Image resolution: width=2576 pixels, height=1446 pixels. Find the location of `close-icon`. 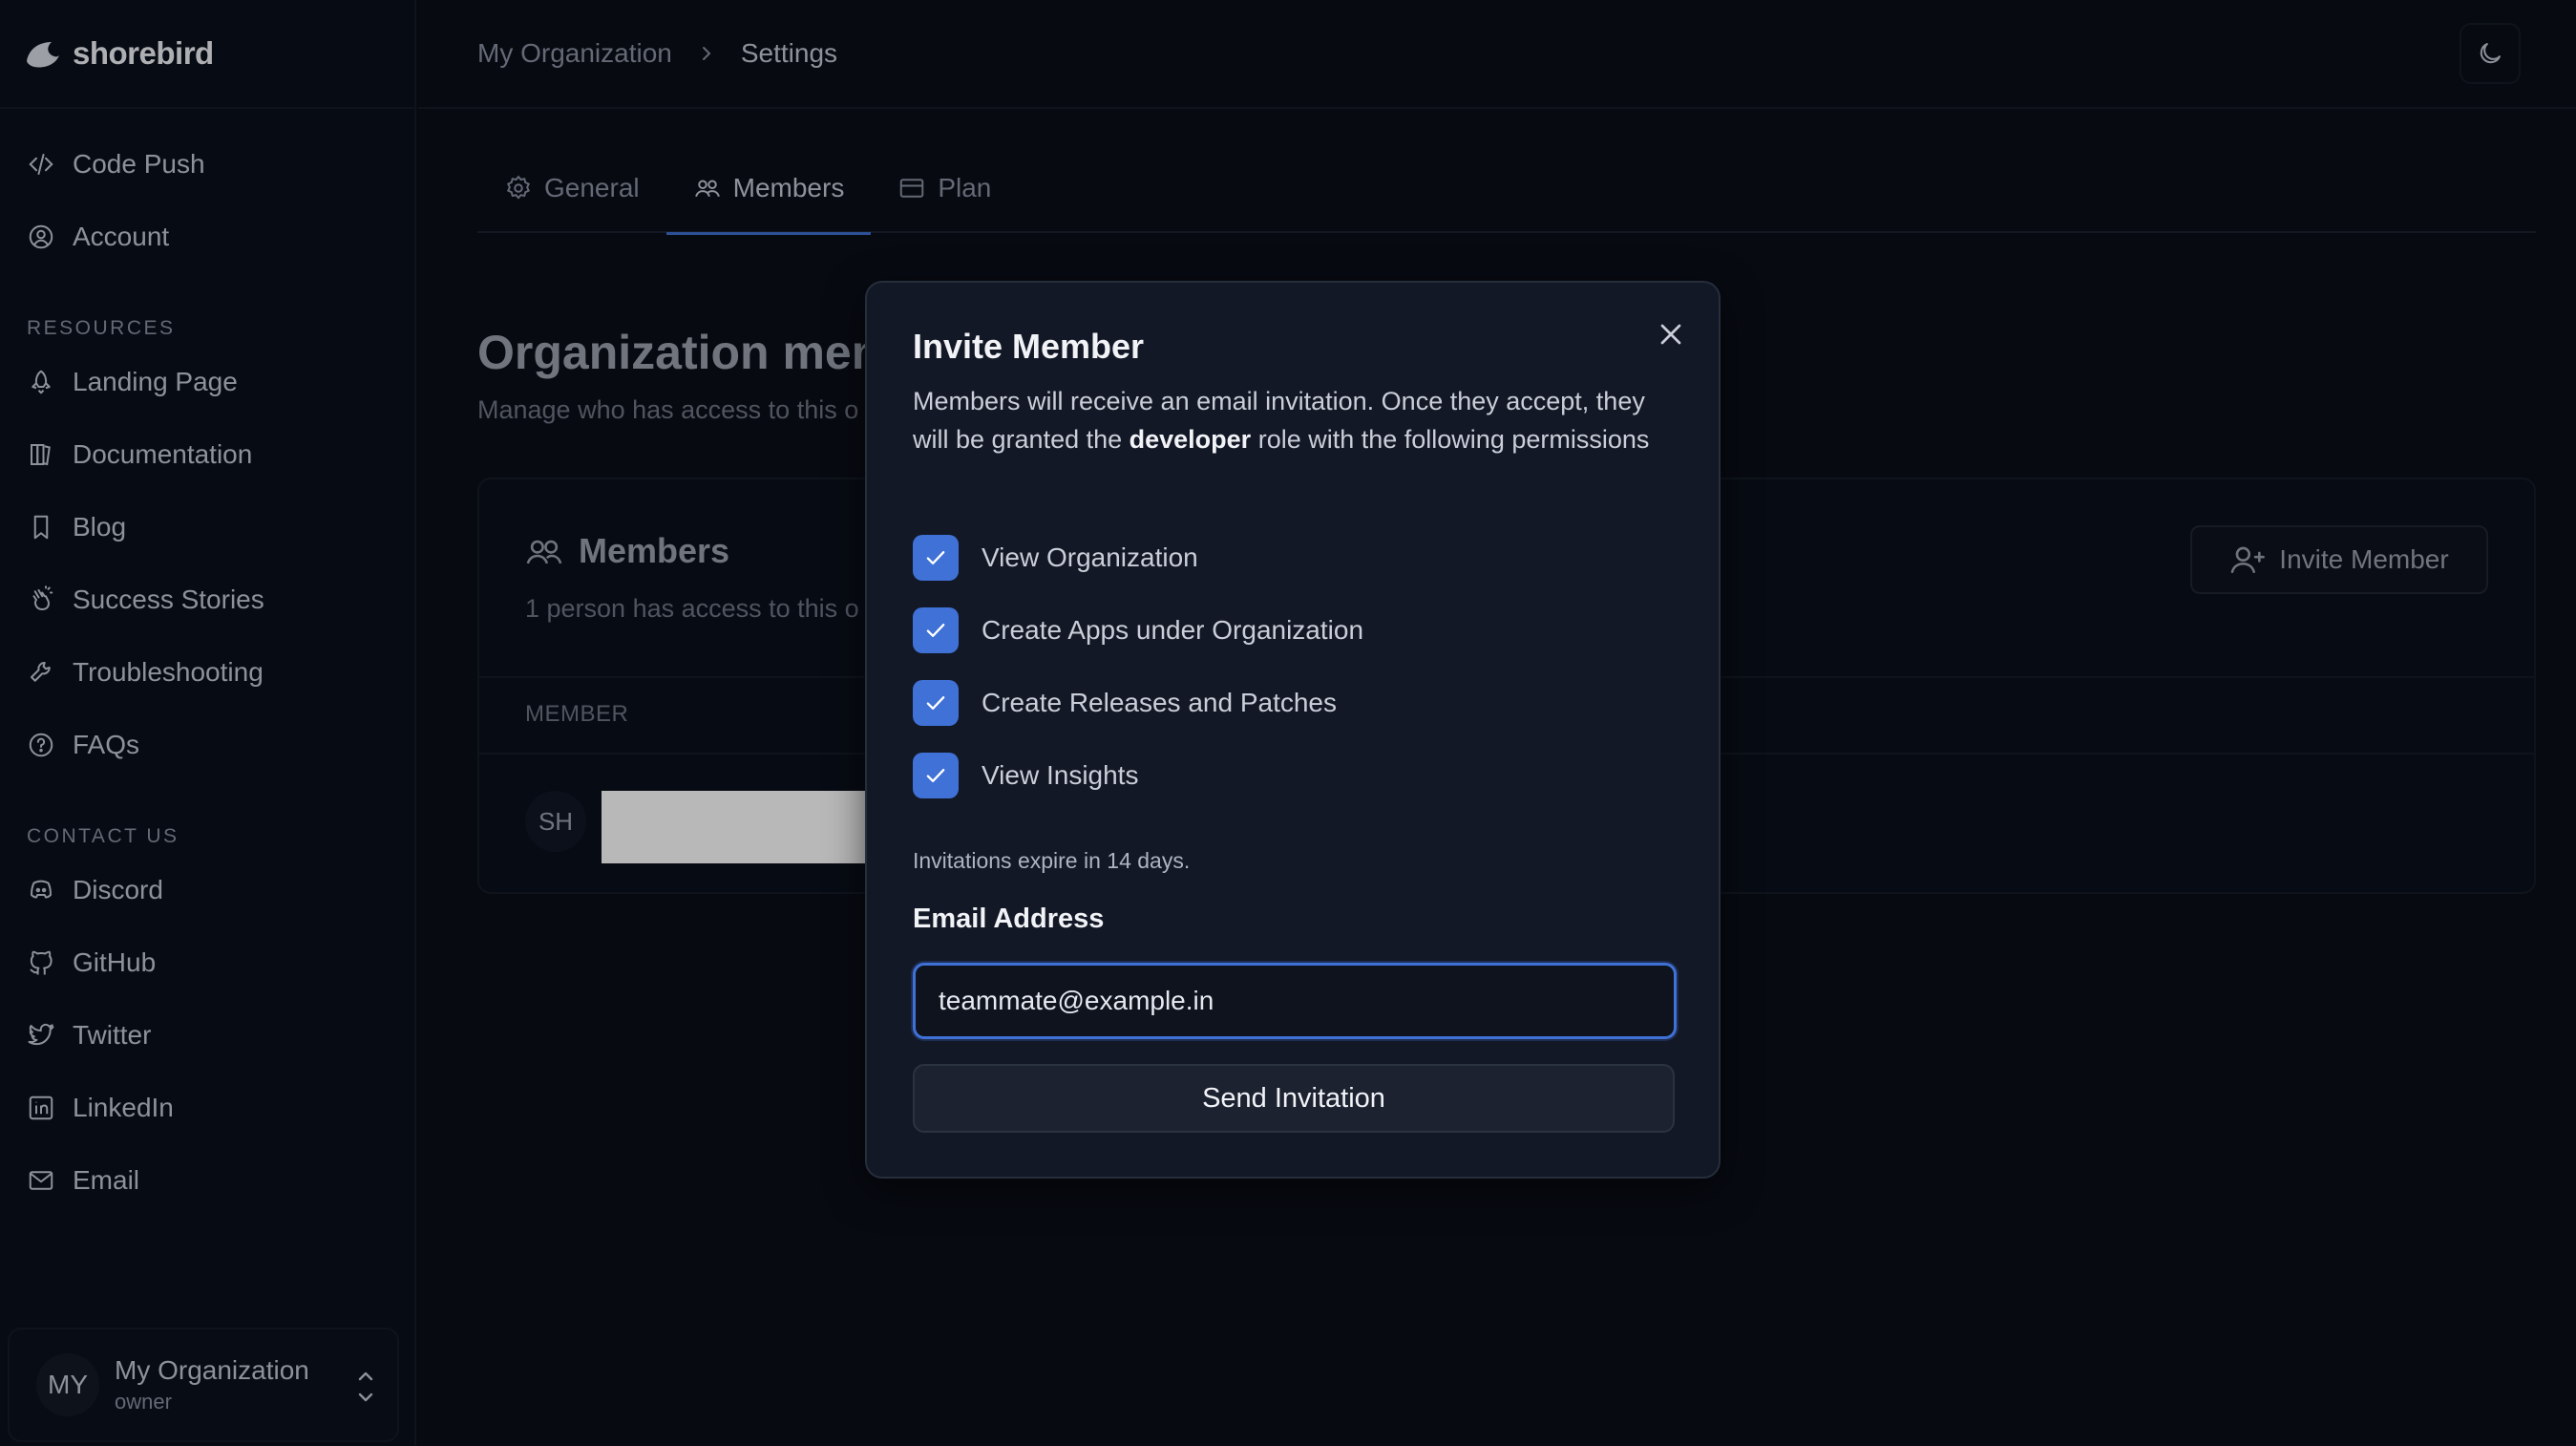

close-icon is located at coordinates (1671, 334).